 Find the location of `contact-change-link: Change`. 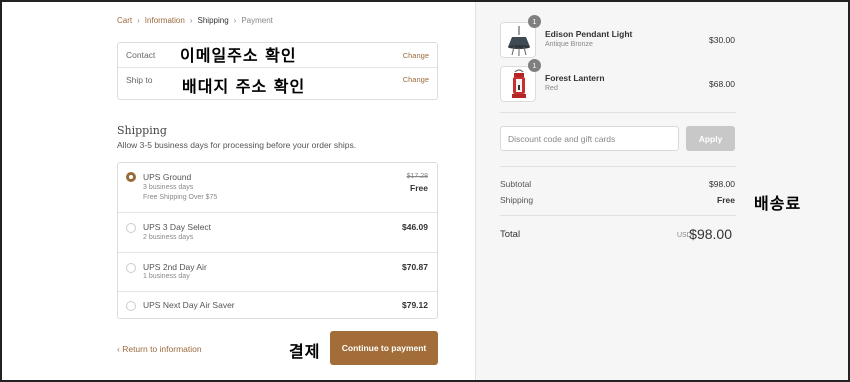

contact-change-link: Change is located at coordinates (416, 55).